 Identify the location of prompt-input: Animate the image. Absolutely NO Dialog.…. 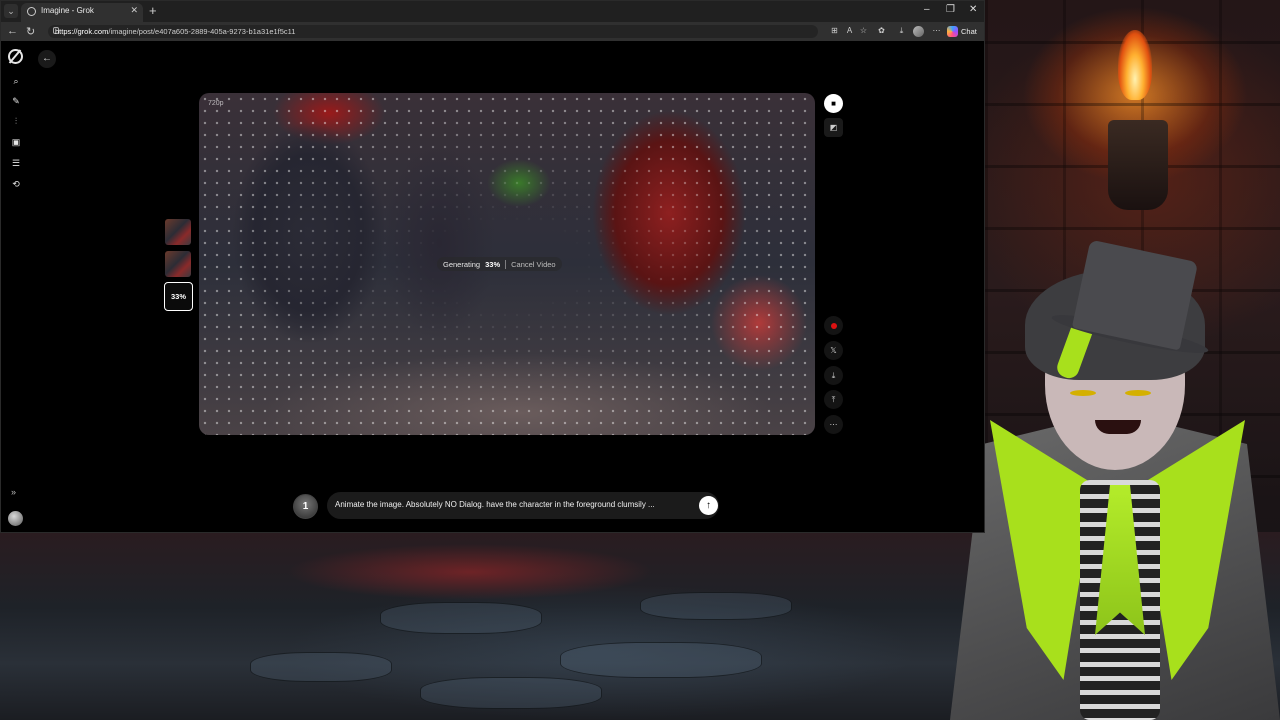
(523, 505).